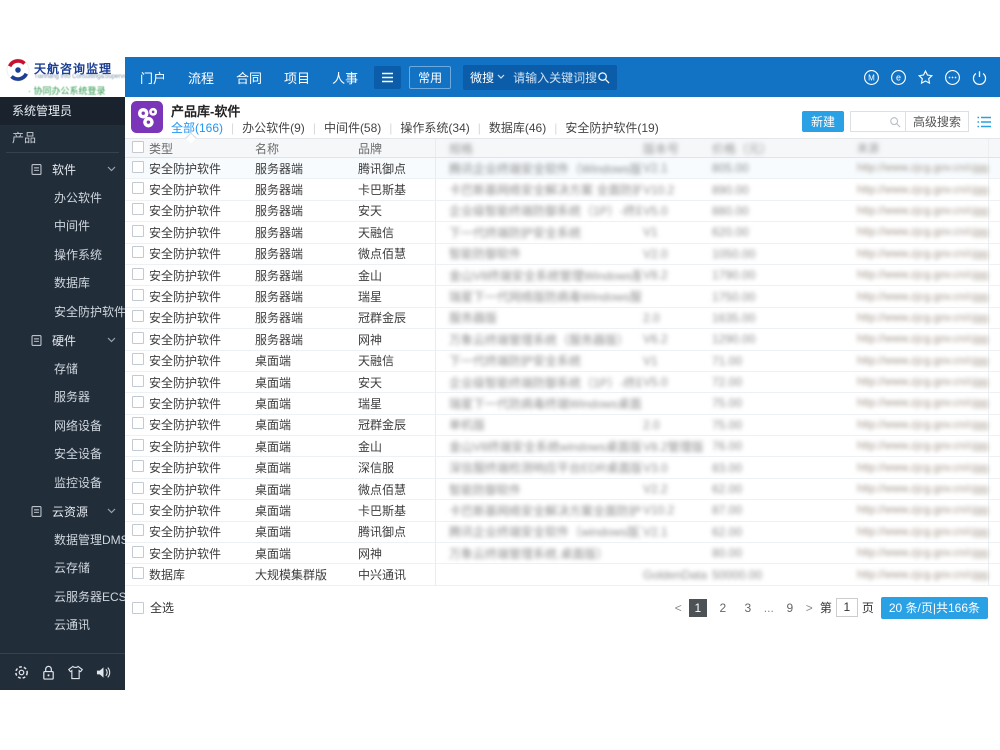 The height and width of the screenshot is (750, 1000). What do you see at coordinates (984, 122) in the screenshot?
I see `list-view-icon` at bounding box center [984, 122].